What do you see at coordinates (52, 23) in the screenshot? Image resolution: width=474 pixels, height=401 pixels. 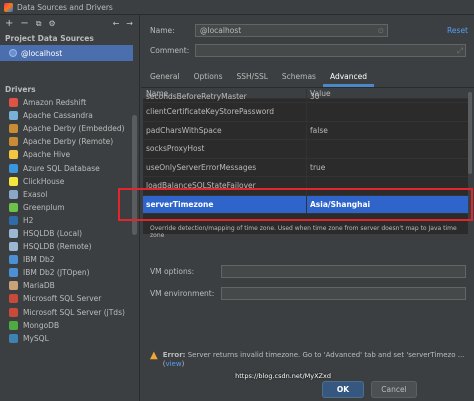 I see `settings-icon: ⚙` at bounding box center [52, 23].